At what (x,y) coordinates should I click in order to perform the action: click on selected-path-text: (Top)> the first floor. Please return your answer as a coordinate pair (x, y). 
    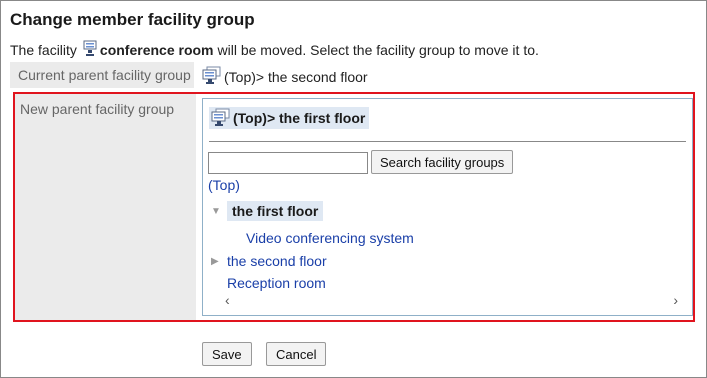
    Looking at the image, I should click on (299, 118).